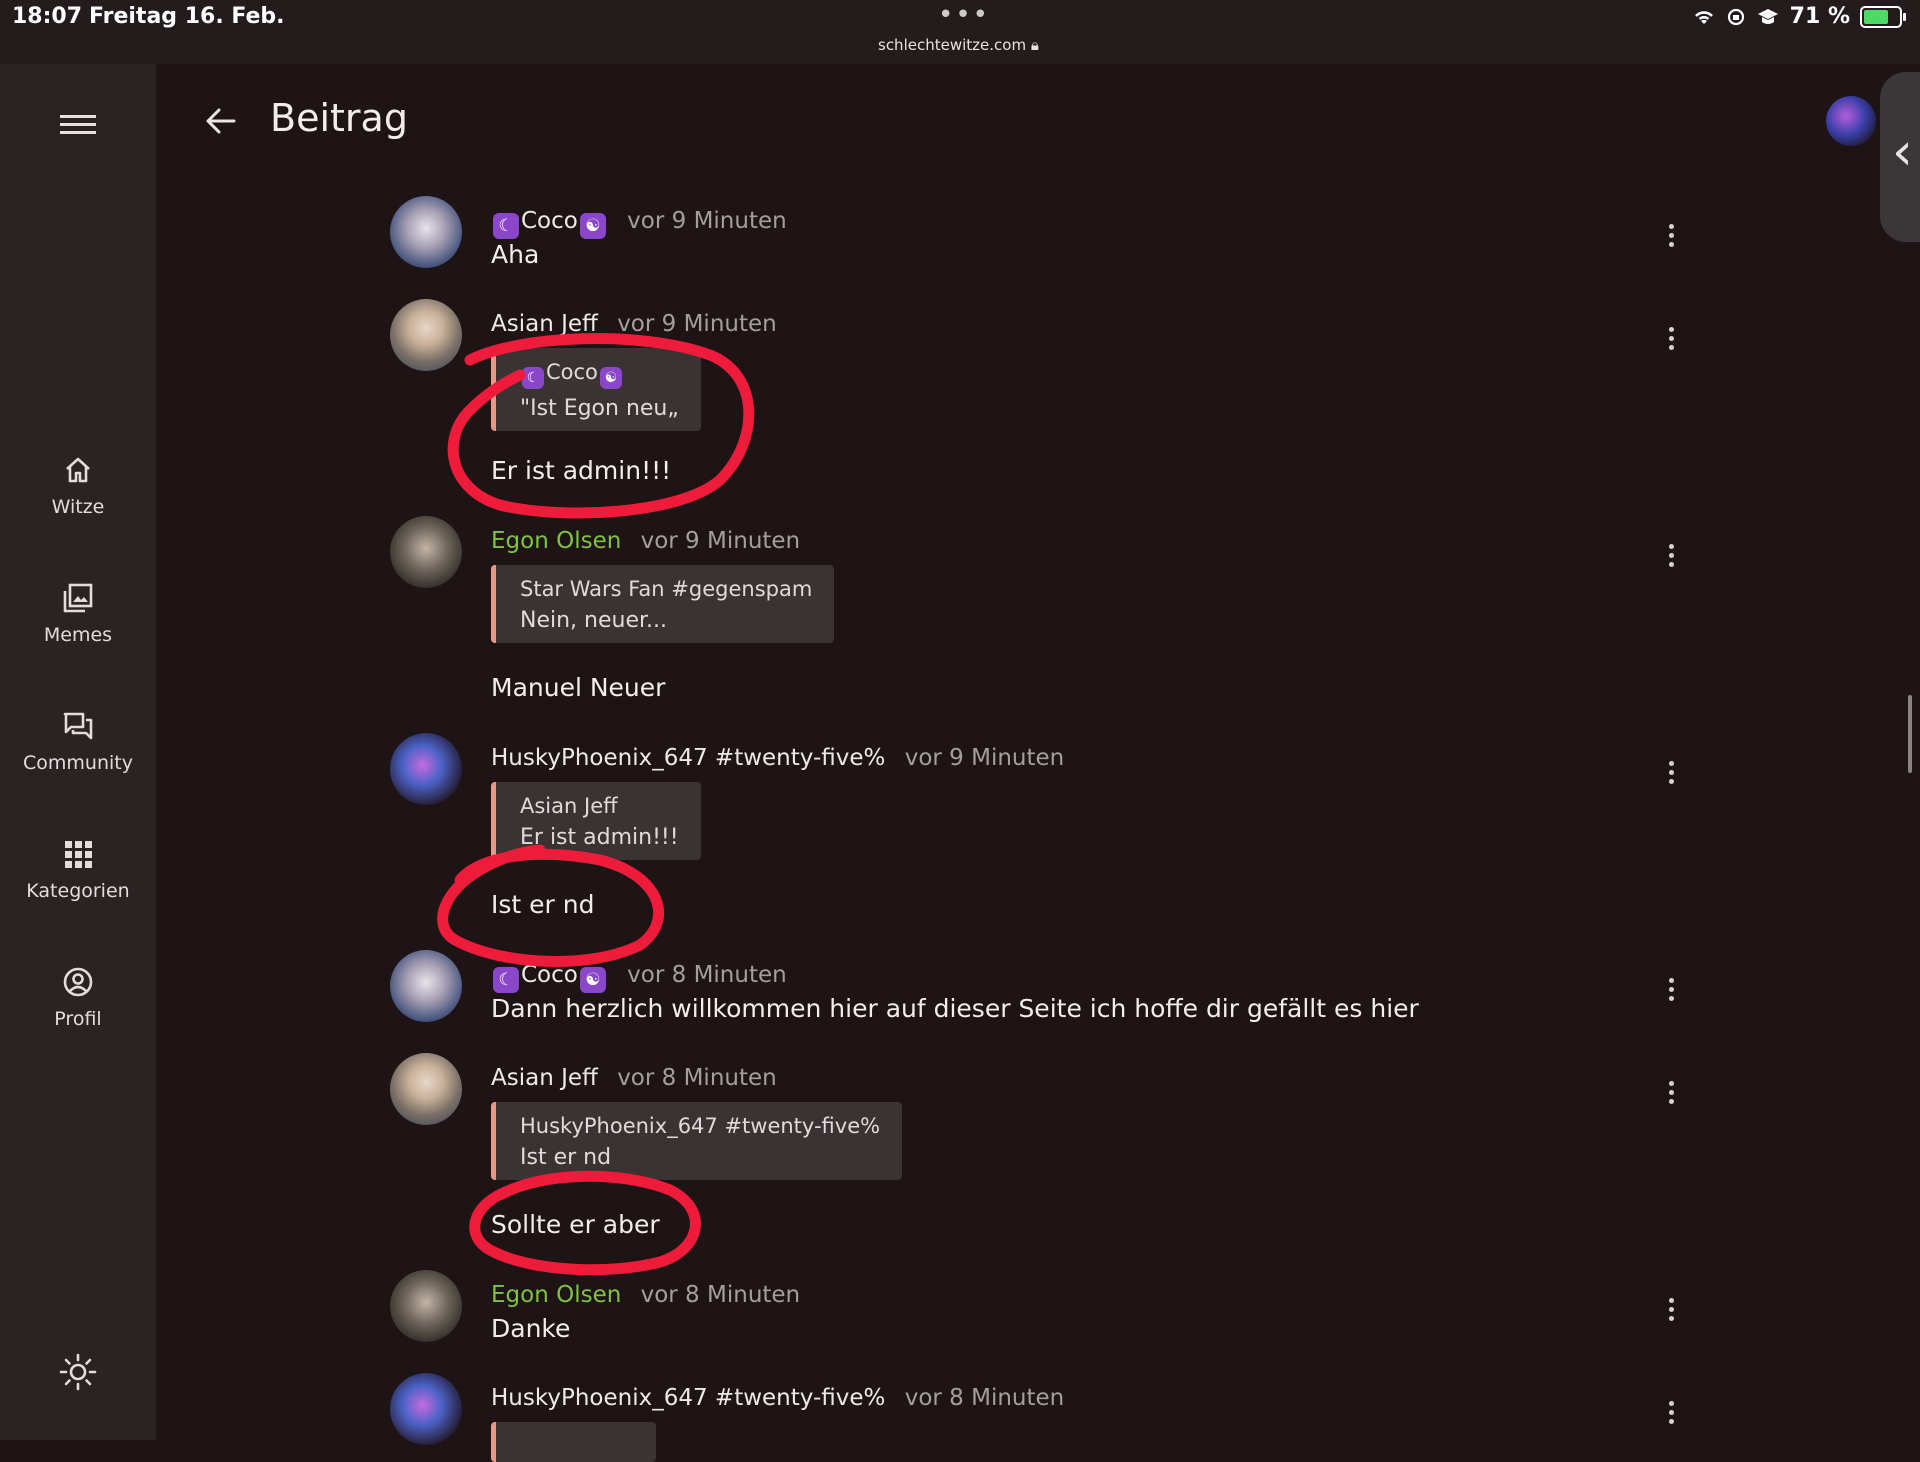 Image resolution: width=1920 pixels, height=1462 pixels. What do you see at coordinates (47, 16) in the screenshot?
I see `status-time: 18:07` at bounding box center [47, 16].